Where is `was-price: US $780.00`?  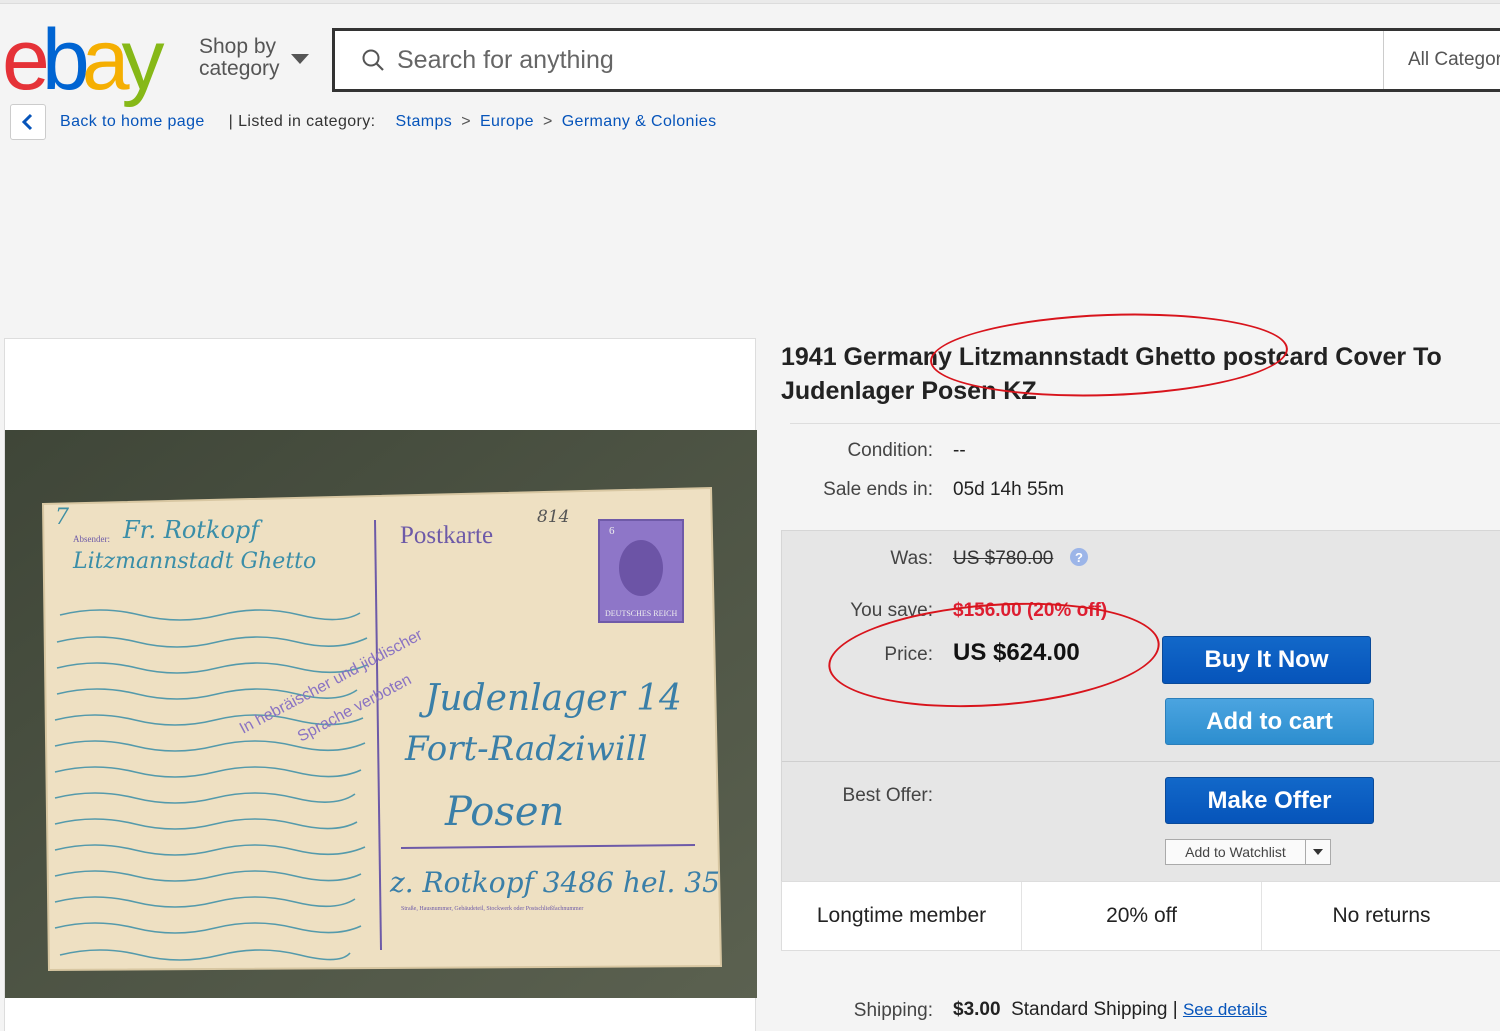
was-price: US $780.00 is located at coordinates (1003, 558).